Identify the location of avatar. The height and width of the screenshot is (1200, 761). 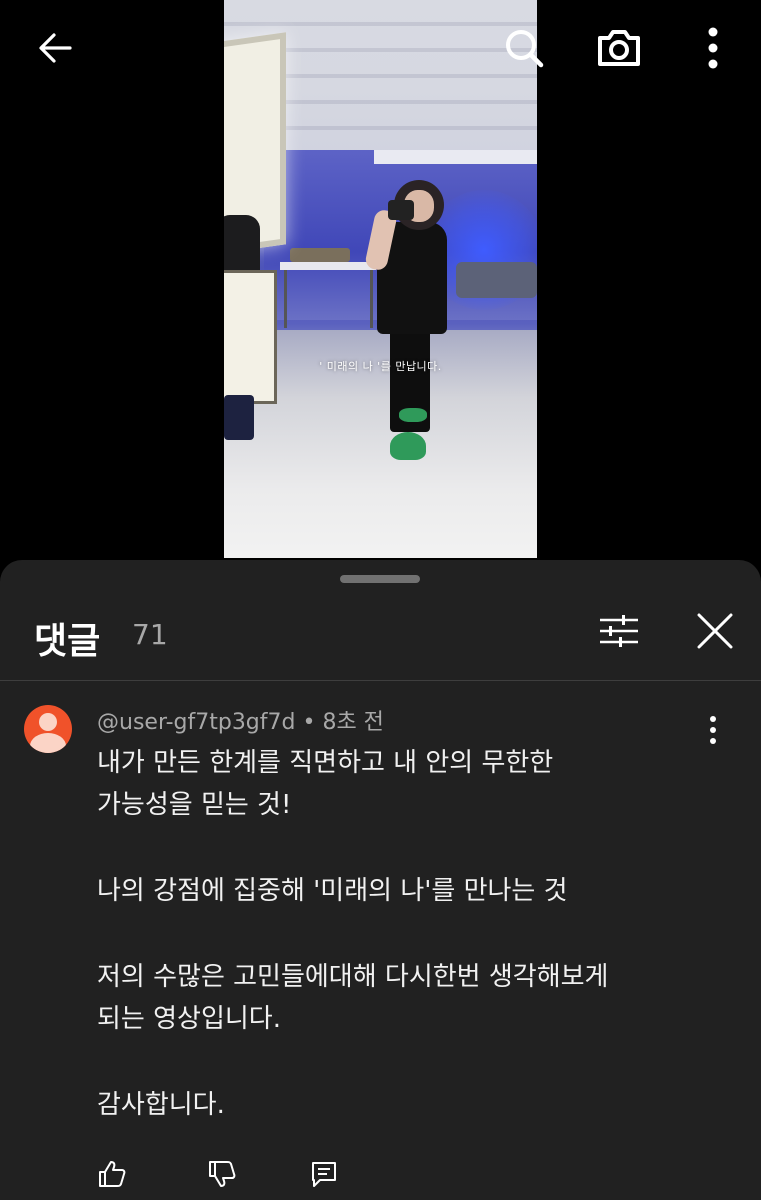
(48, 729).